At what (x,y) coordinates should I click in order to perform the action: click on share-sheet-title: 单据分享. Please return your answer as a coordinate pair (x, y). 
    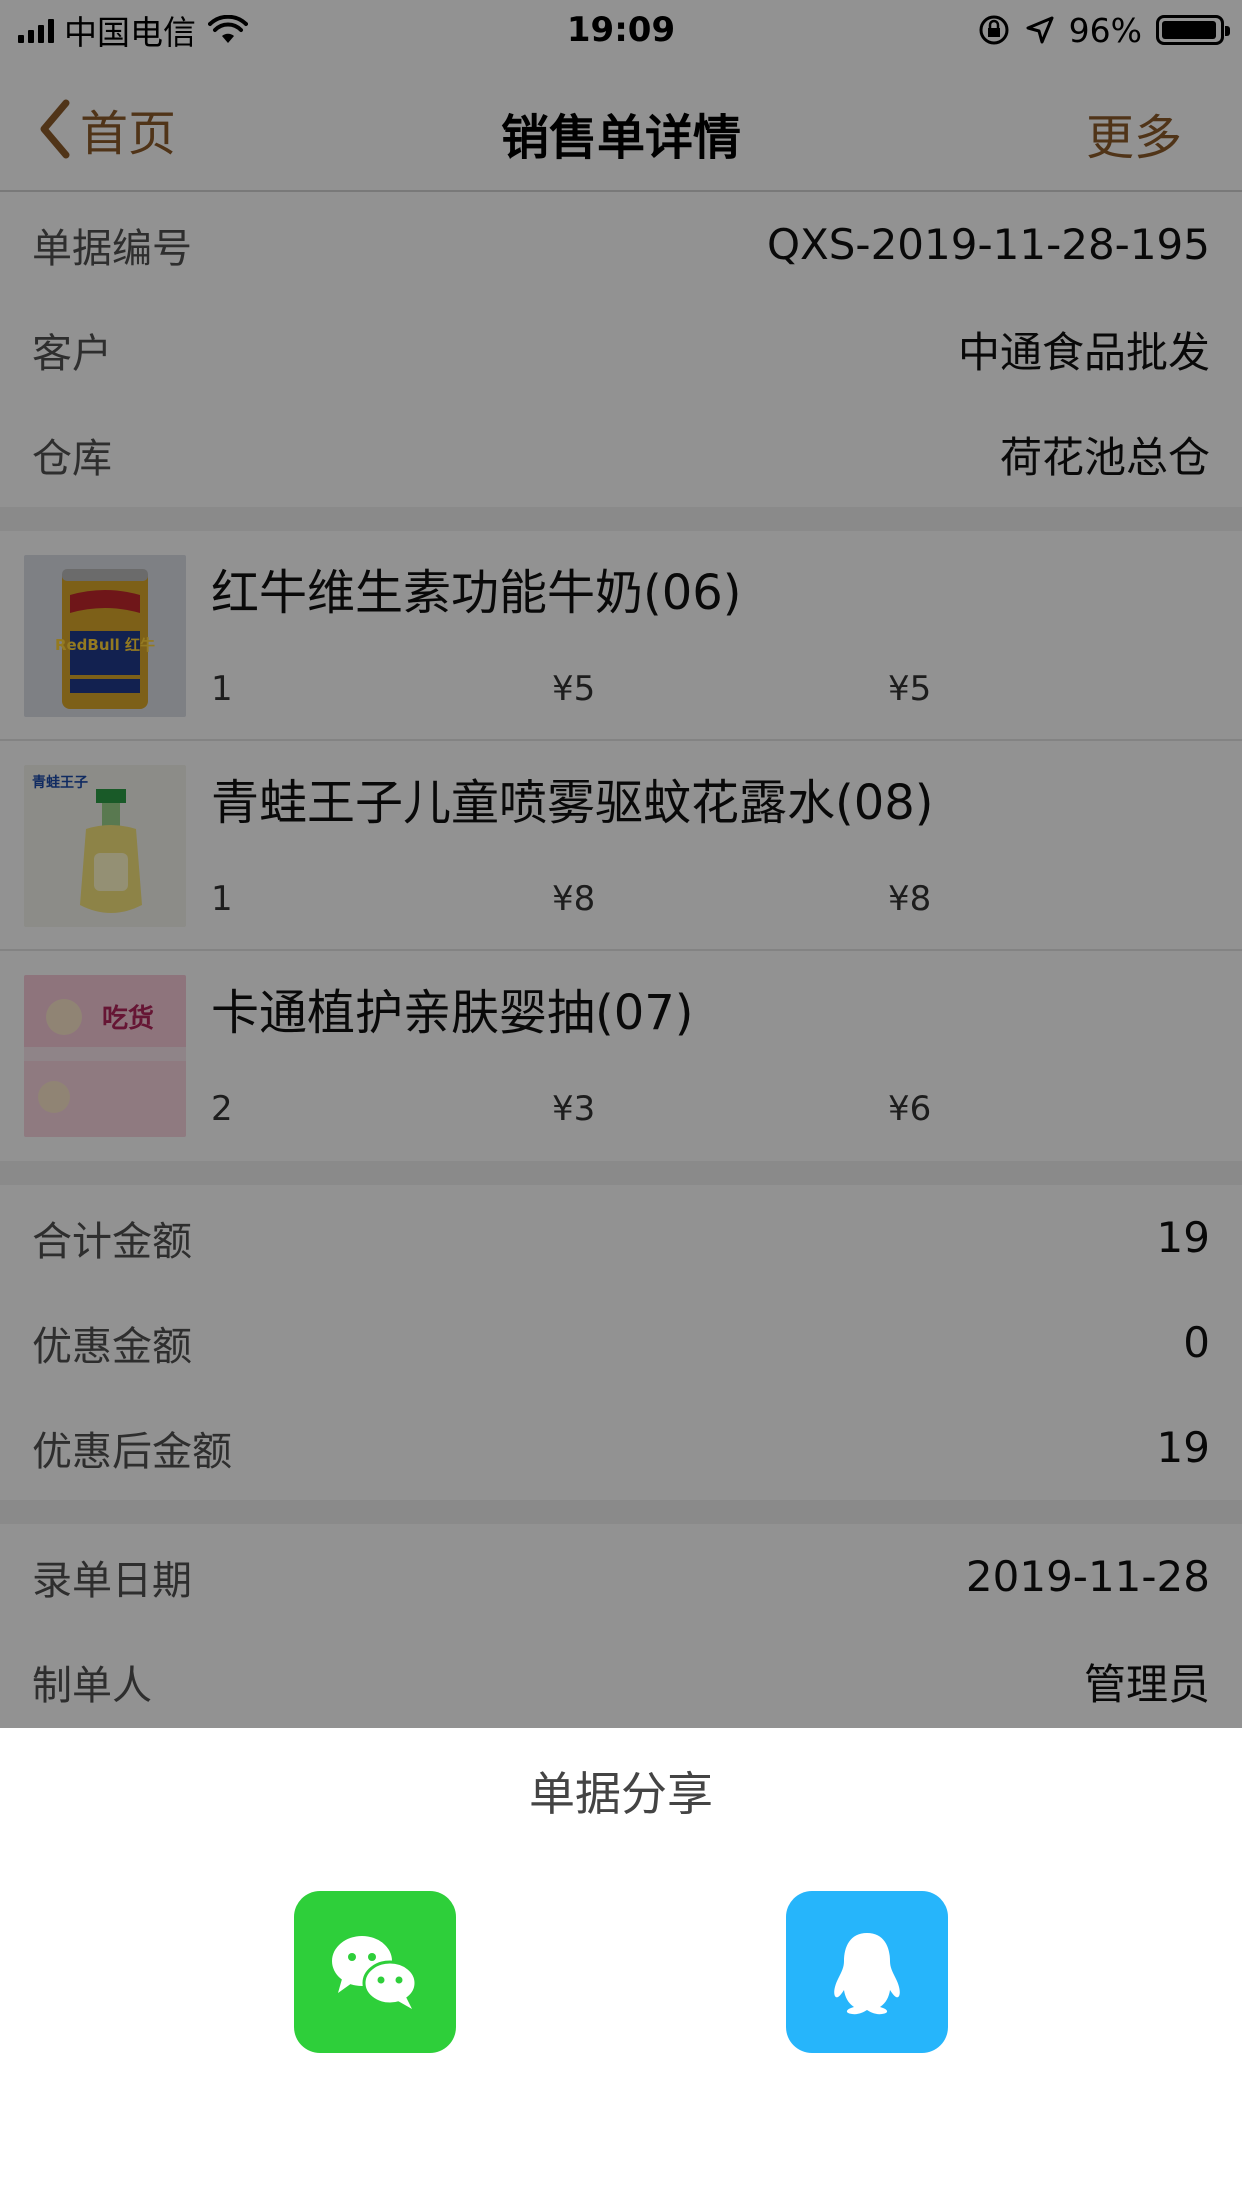
    Looking at the image, I should click on (621, 1794).